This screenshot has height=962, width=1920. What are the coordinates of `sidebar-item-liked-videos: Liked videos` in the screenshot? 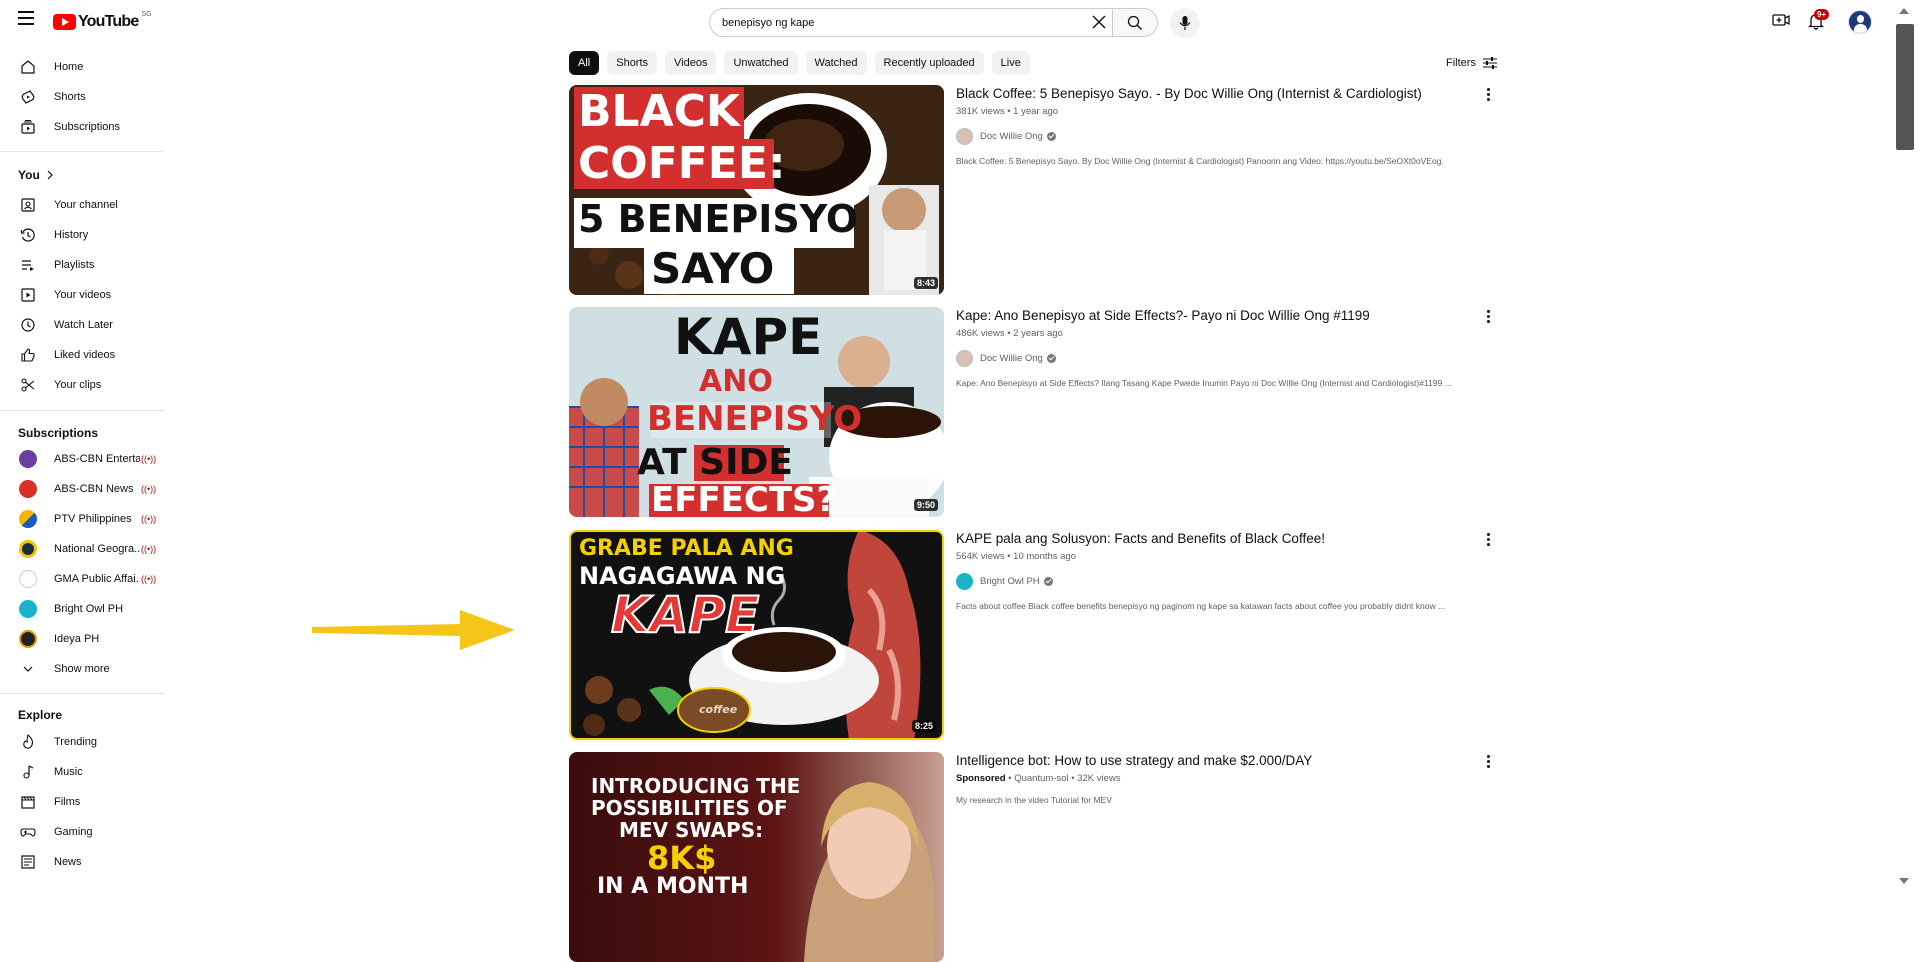 It's located at (82, 355).